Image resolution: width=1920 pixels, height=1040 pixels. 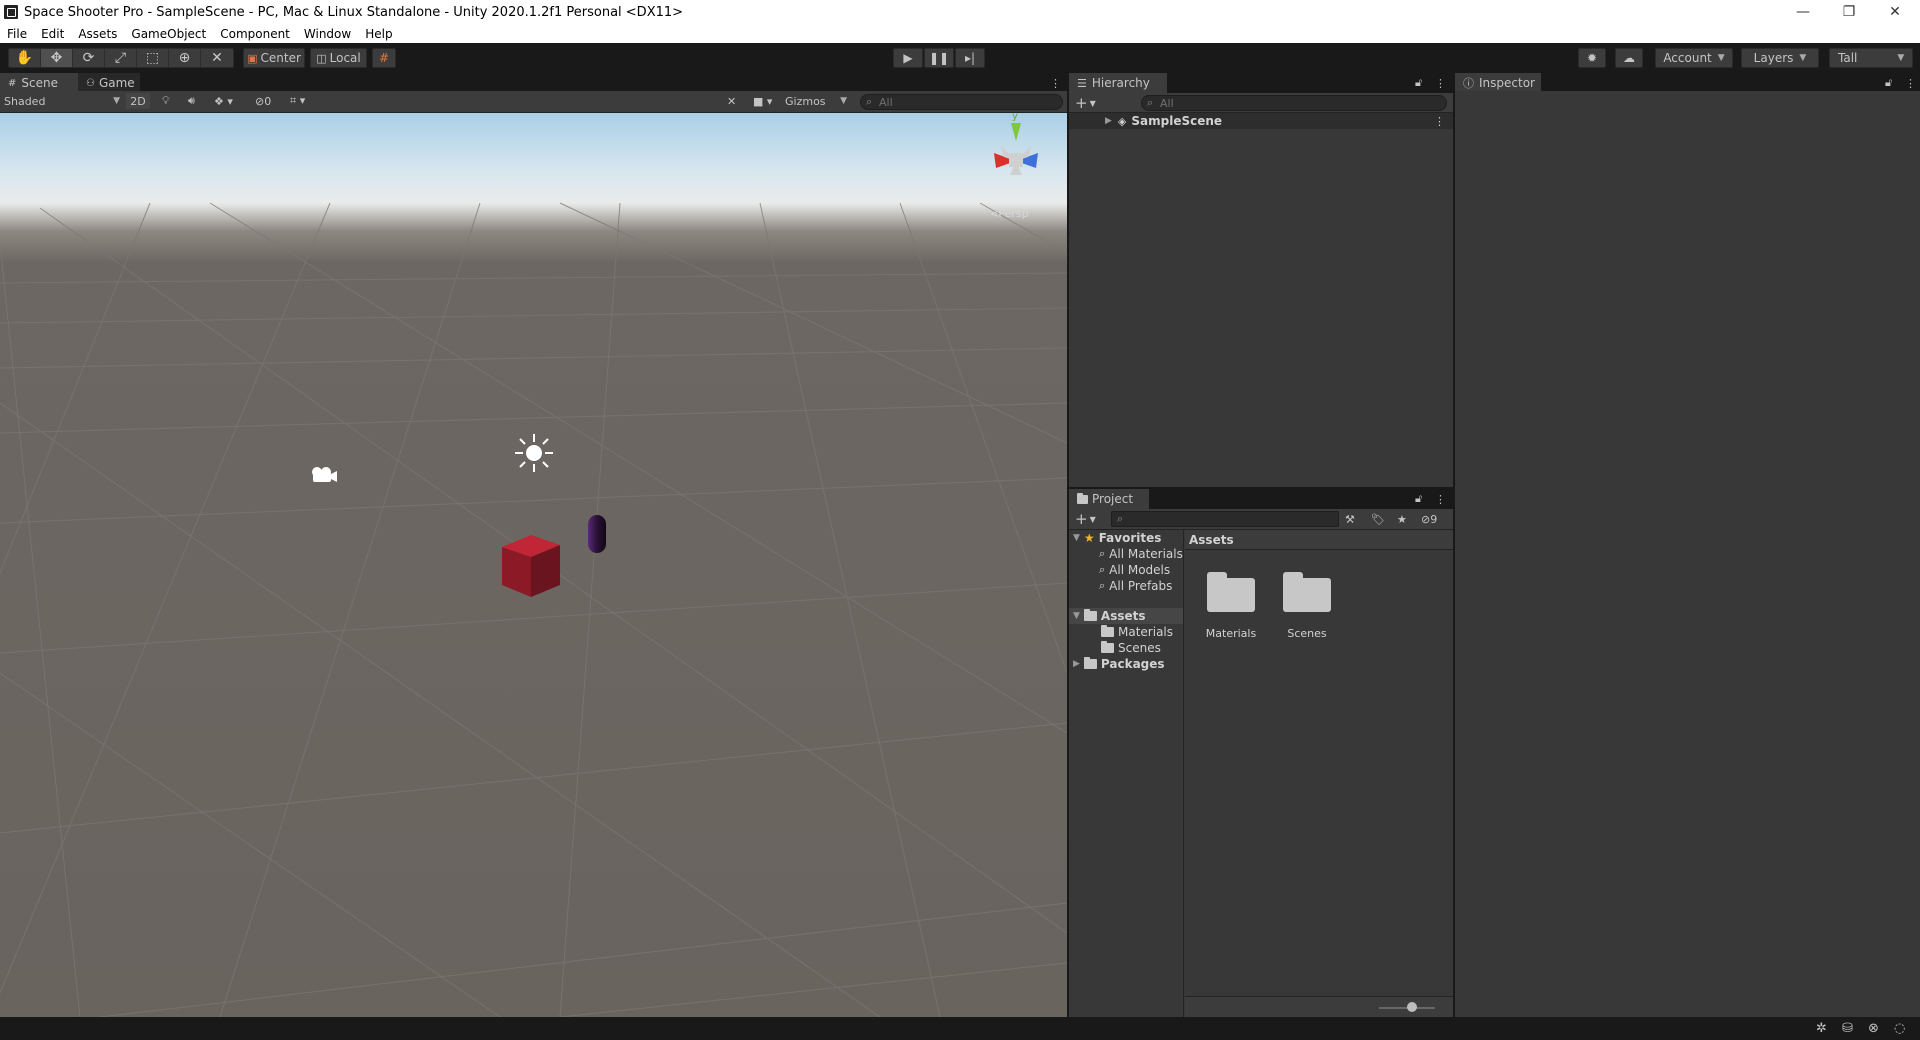 I want to click on project-search-input, so click(x=1225, y=519).